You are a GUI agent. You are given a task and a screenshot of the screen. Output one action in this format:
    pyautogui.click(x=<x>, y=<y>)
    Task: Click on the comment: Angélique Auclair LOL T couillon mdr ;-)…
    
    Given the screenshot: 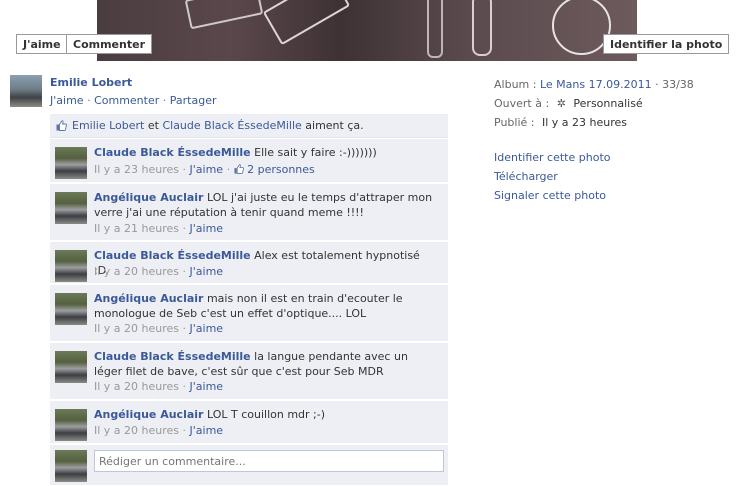 What is the action you would take?
    pyautogui.click(x=249, y=422)
    